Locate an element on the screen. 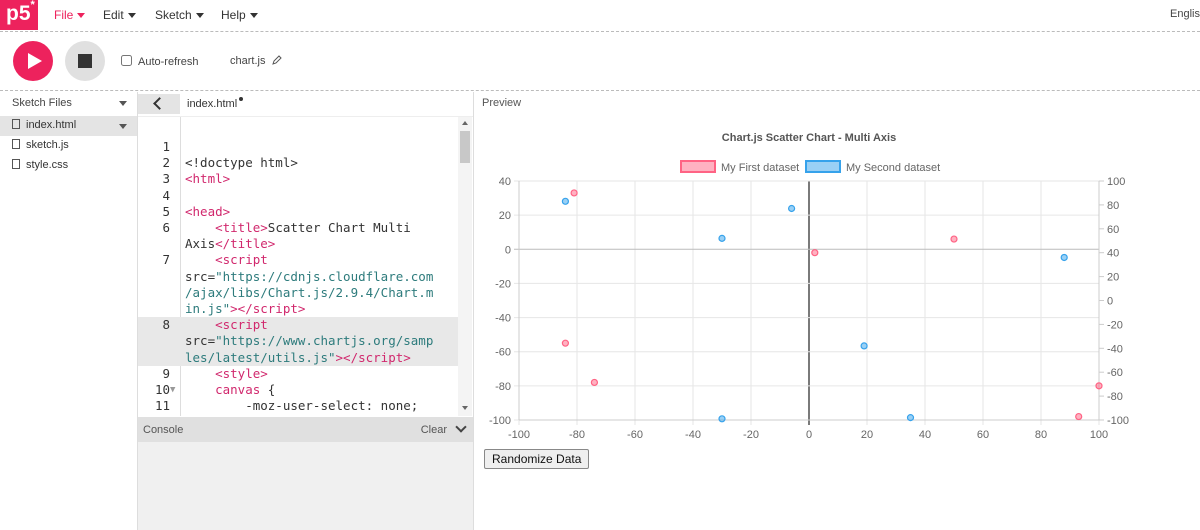  y-right-tick-label: -40 is located at coordinates (1115, 349).